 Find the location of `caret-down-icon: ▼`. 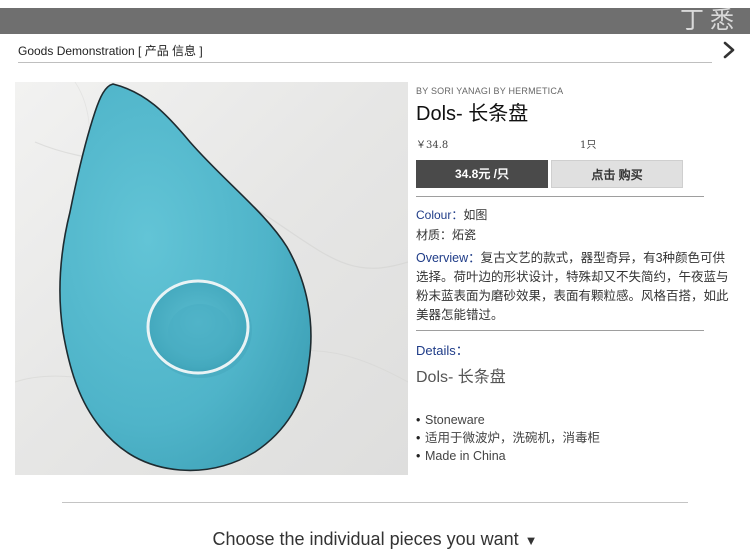

caret-down-icon: ▼ is located at coordinates (531, 540).